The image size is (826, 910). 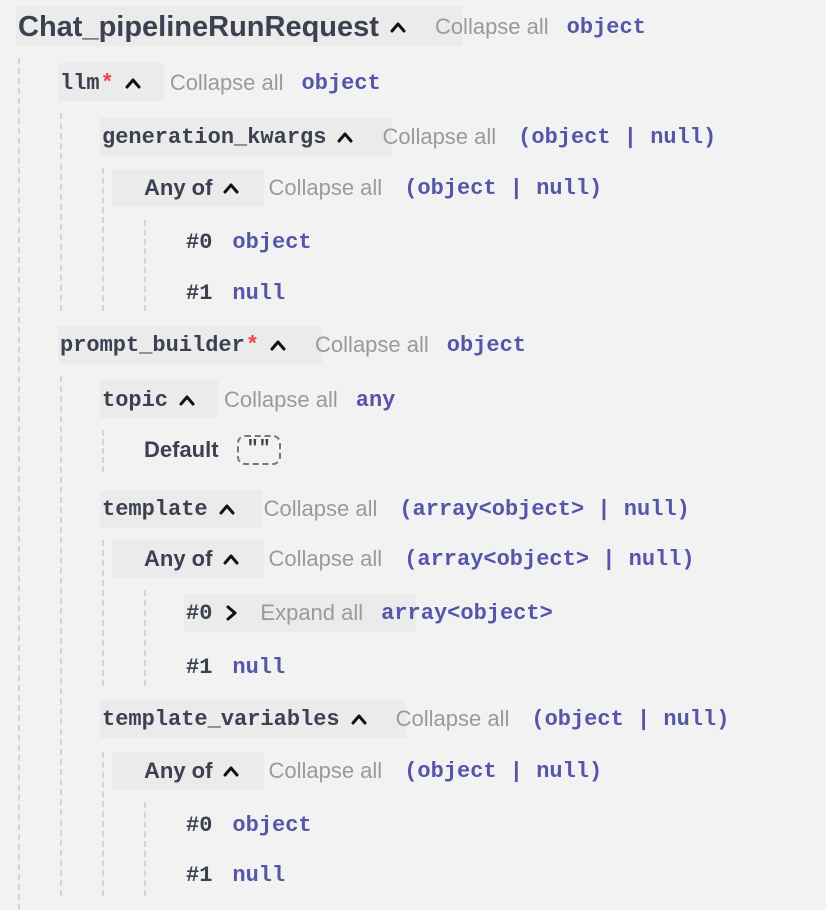 I want to click on tv-option-0-row: #0 object, so click(x=249, y=825).